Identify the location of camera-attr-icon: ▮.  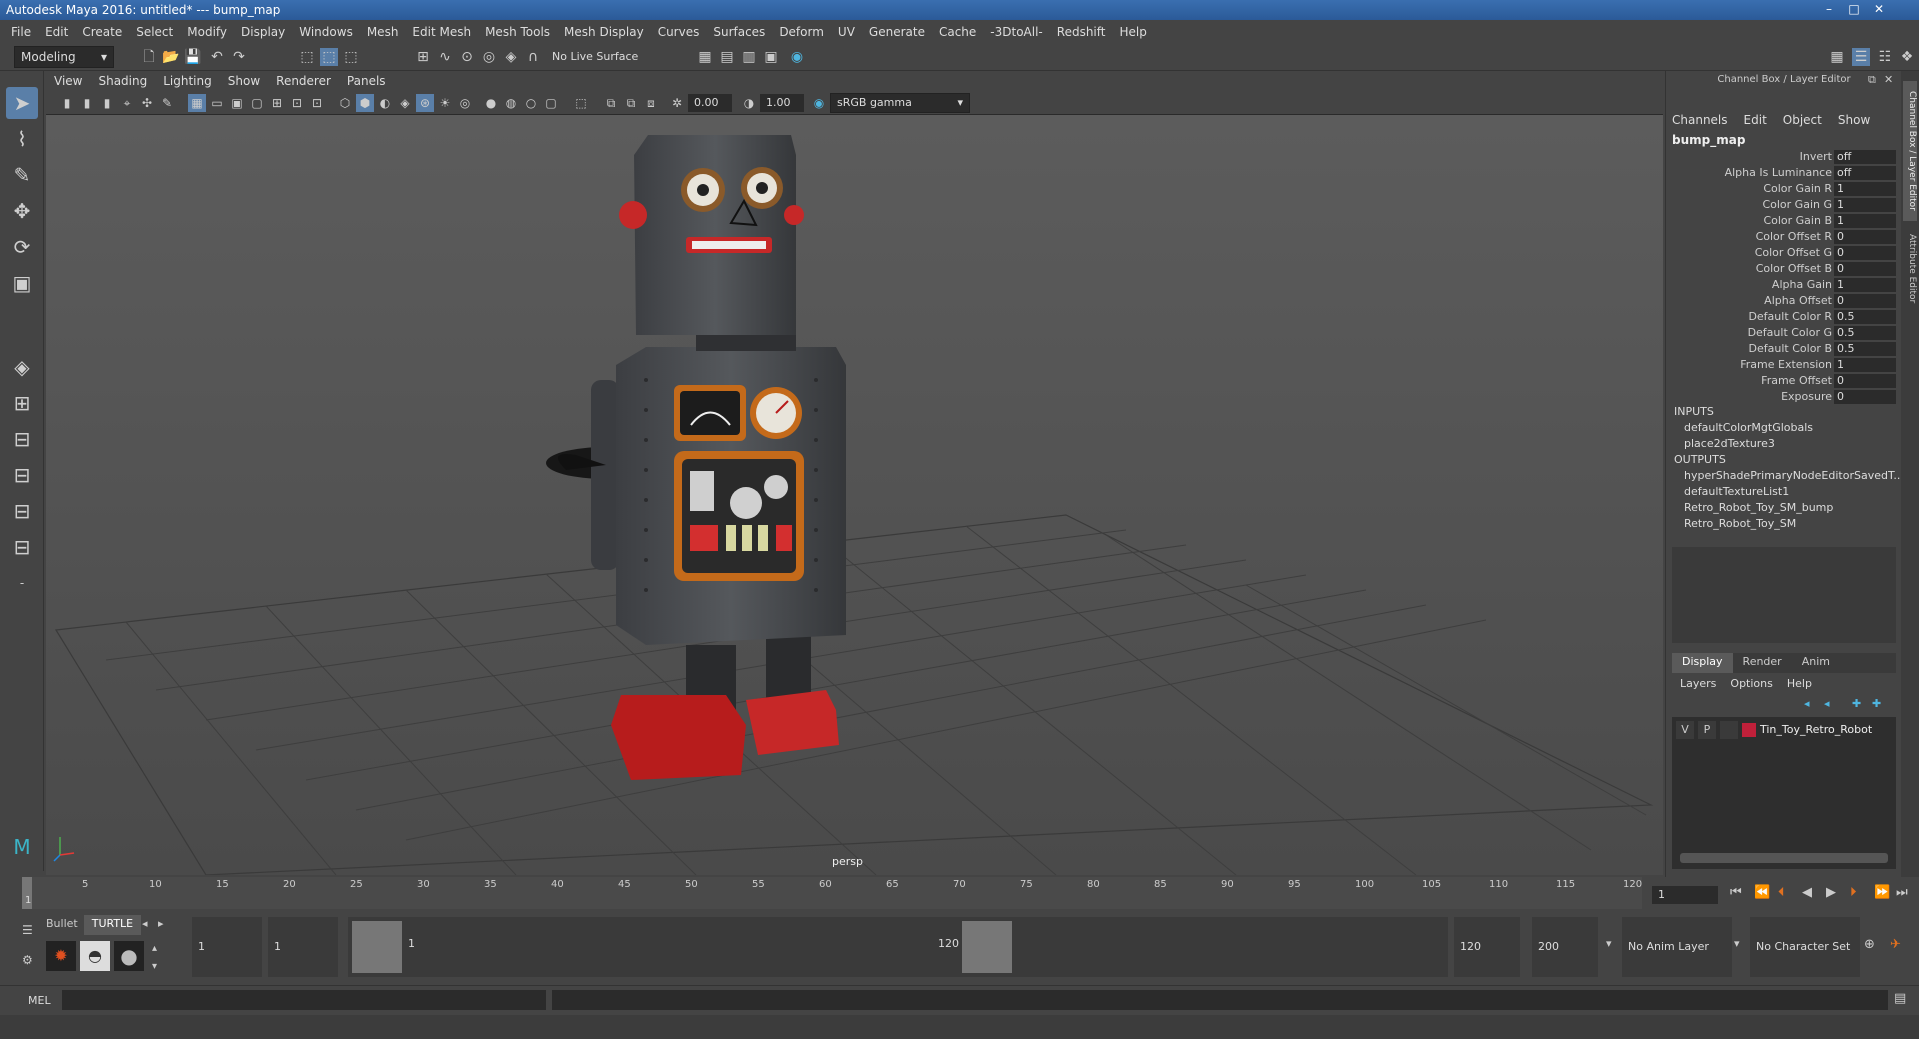
(87, 103).